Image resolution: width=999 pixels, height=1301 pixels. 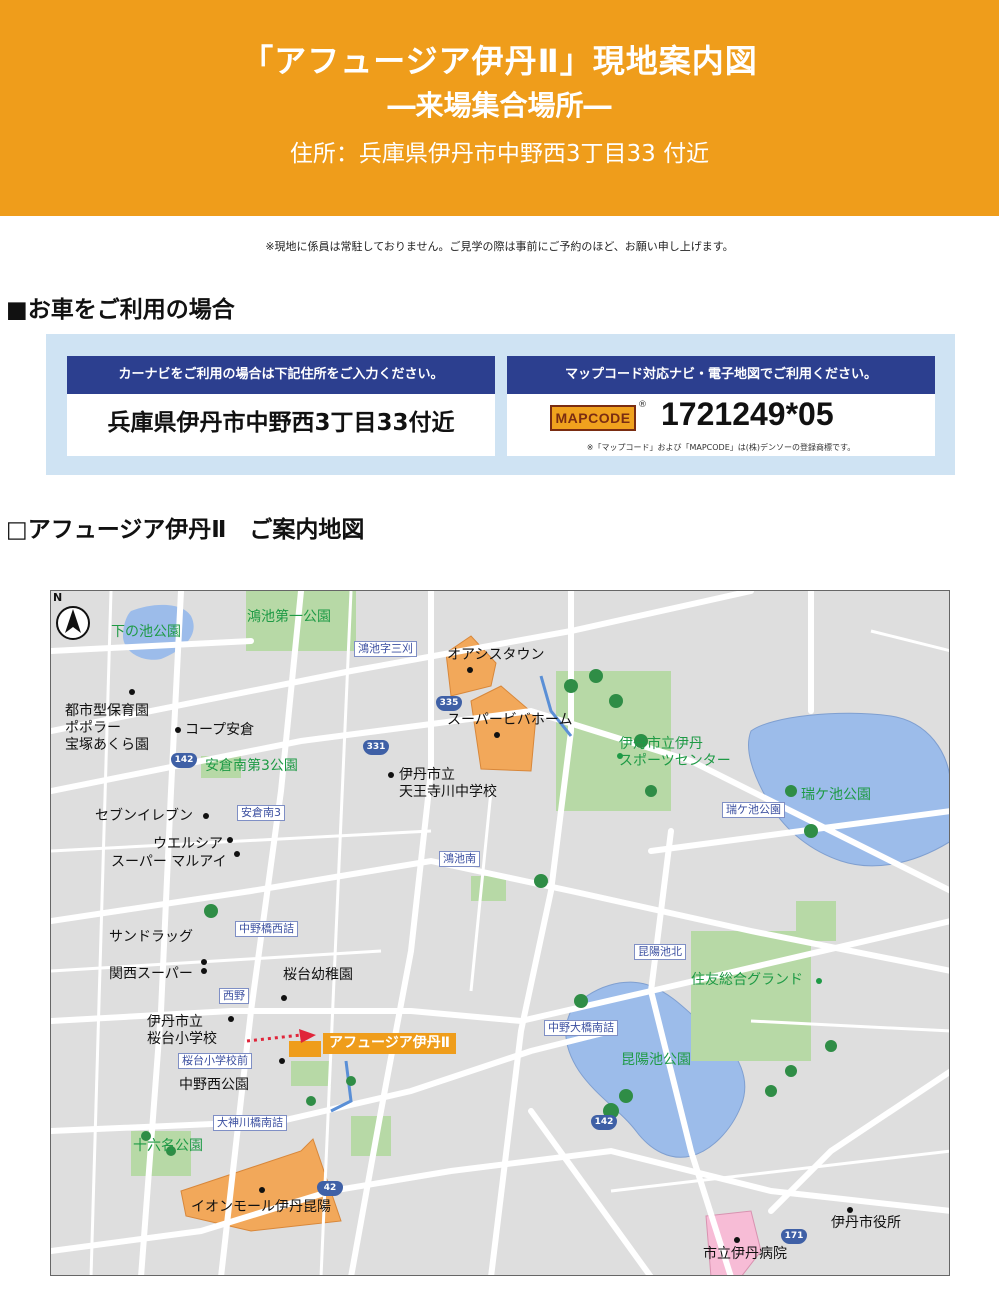 What do you see at coordinates (57, 597) in the screenshot?
I see `svg-text: N` at bounding box center [57, 597].